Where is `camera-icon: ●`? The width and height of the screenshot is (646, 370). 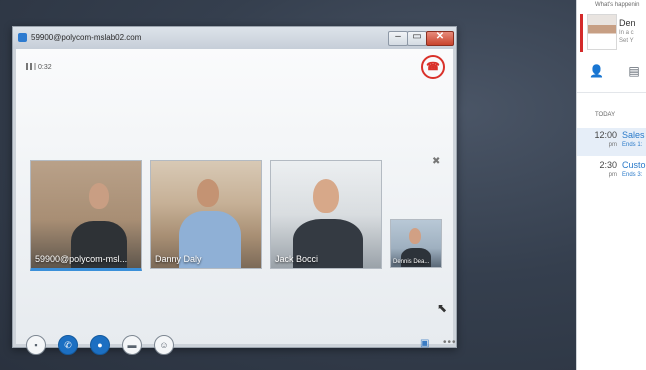 camera-icon: ● is located at coordinates (100, 345).